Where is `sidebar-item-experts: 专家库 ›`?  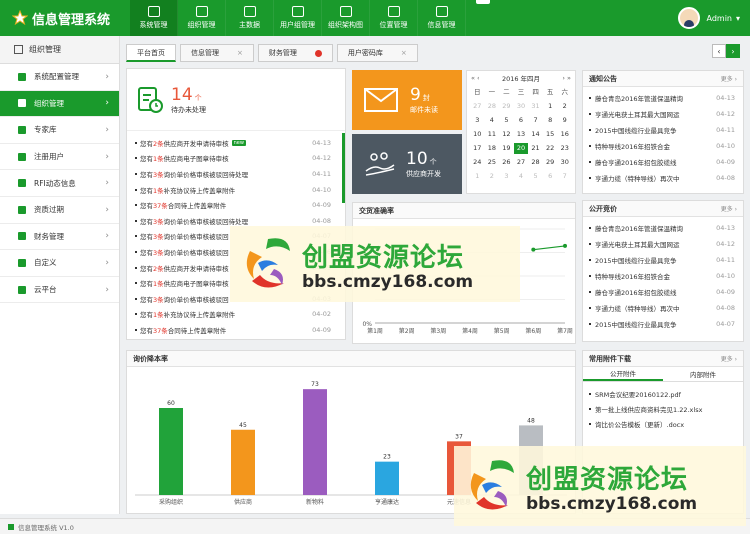 sidebar-item-experts: 专家库 › is located at coordinates (59, 130).